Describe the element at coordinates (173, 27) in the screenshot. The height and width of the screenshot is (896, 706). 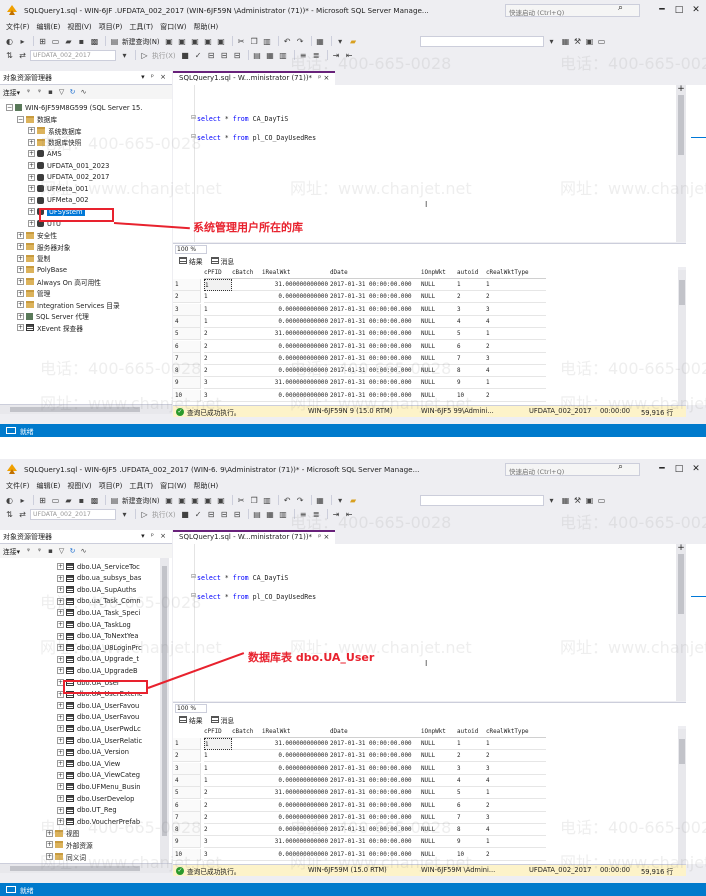
I see `menu-window: 窗口(W)` at that location.